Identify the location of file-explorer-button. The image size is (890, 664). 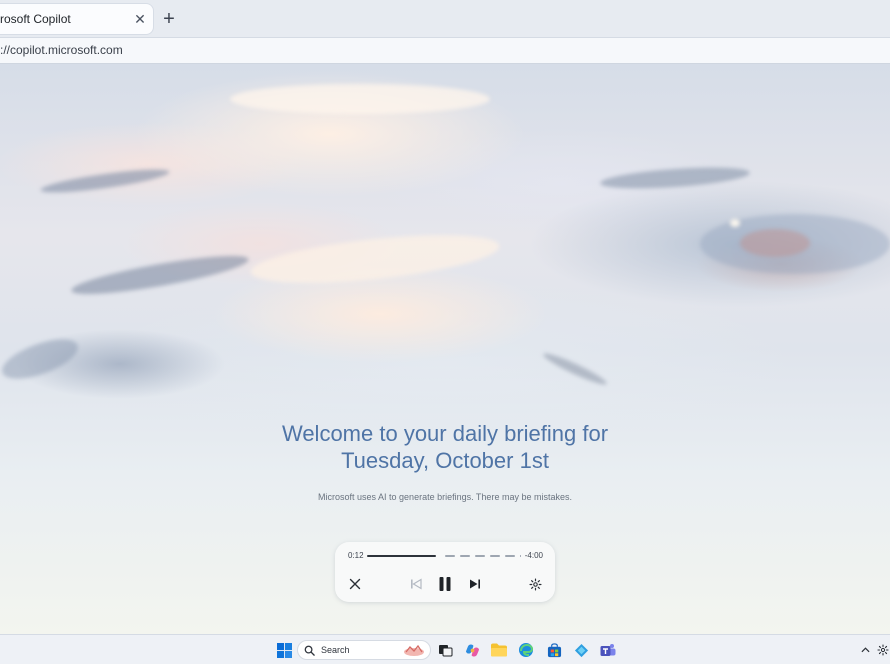
(499, 650).